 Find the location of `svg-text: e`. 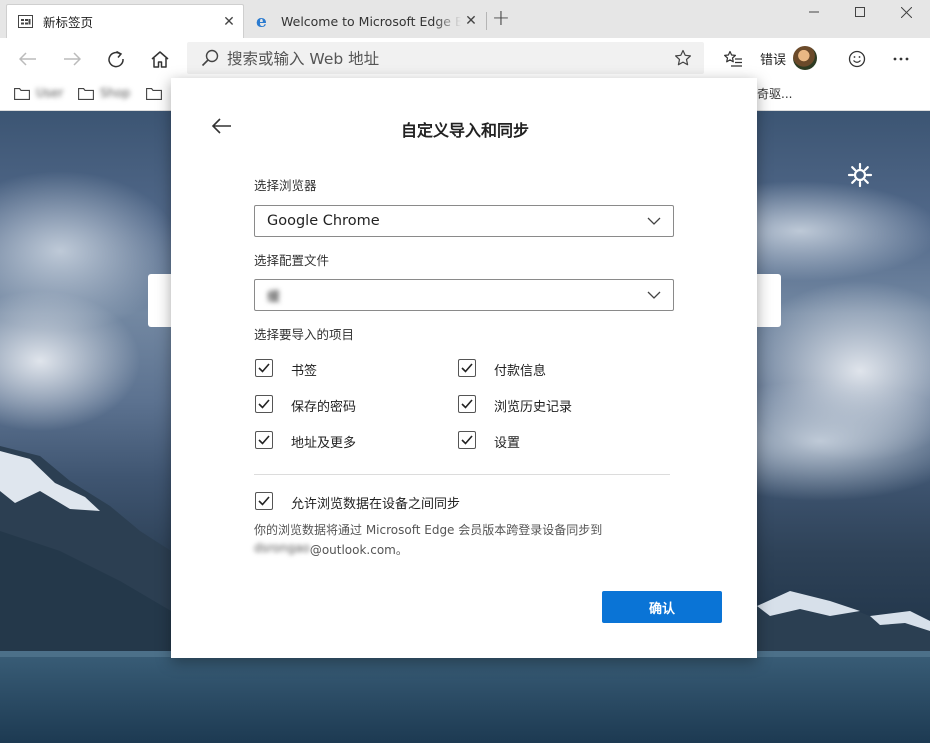

svg-text: e is located at coordinates (261, 21).